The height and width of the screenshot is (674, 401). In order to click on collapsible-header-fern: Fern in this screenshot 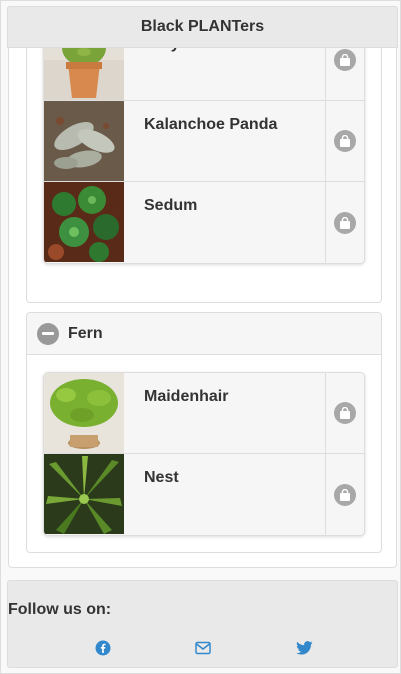, I will do `click(204, 334)`.